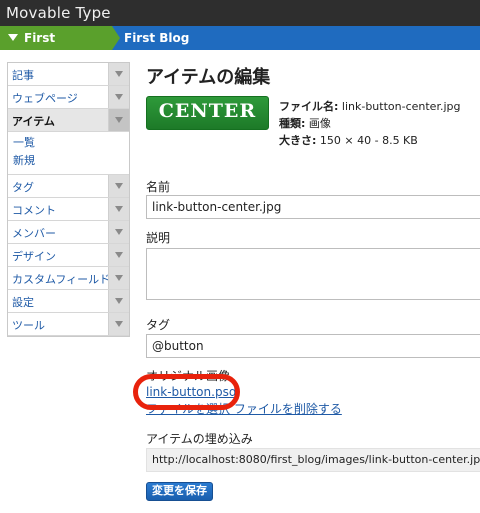  I want to click on annotation-highlight, so click(186, 392).